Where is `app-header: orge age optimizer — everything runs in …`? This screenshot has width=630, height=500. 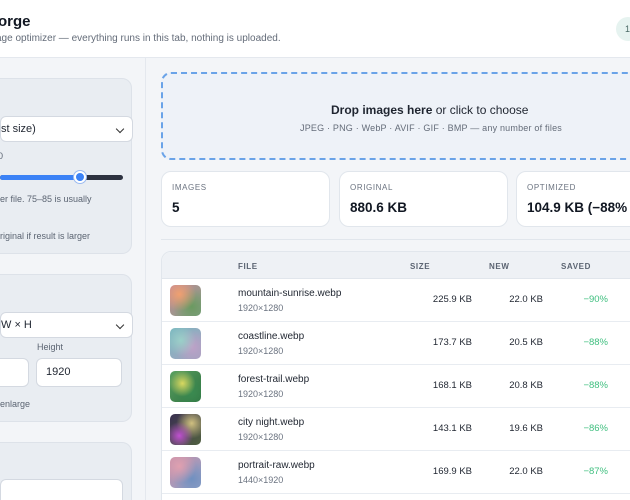 app-header: orge age optimizer — everything runs in … is located at coordinates (315, 29).